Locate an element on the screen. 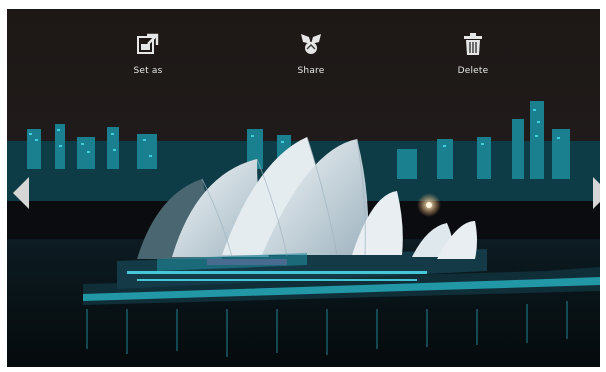  set-as-label: Set as is located at coordinates (148, 71).